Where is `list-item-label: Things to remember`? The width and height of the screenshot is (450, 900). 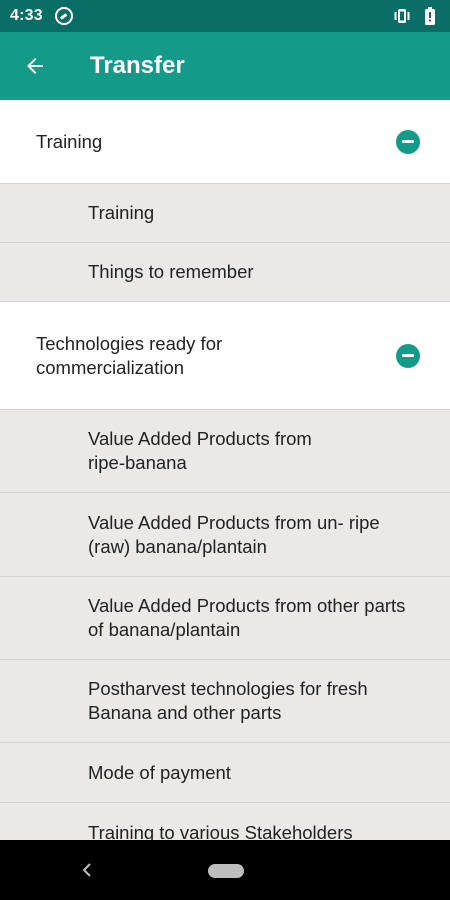
list-item-label: Things to remember is located at coordinates (171, 271).